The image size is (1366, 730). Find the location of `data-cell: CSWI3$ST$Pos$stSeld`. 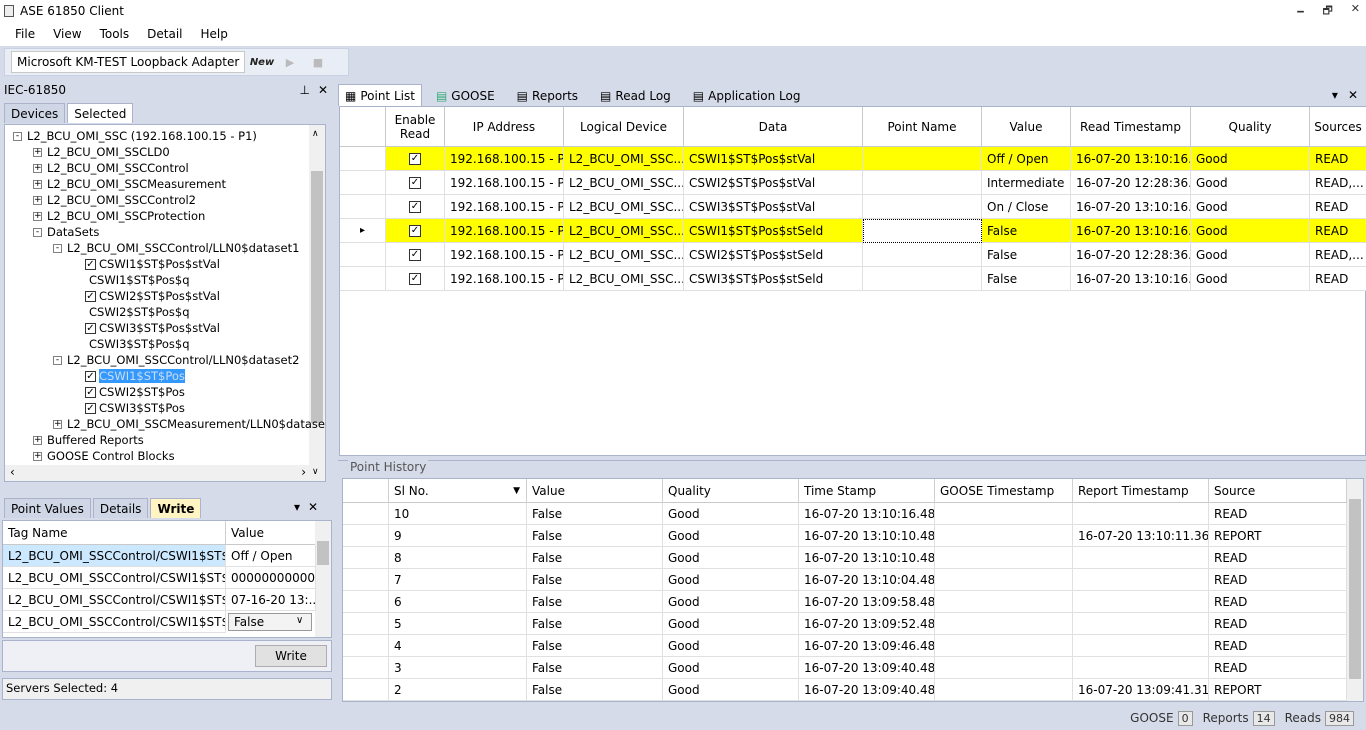

data-cell: CSWI3$ST$Pos$stSeld is located at coordinates (773, 279).